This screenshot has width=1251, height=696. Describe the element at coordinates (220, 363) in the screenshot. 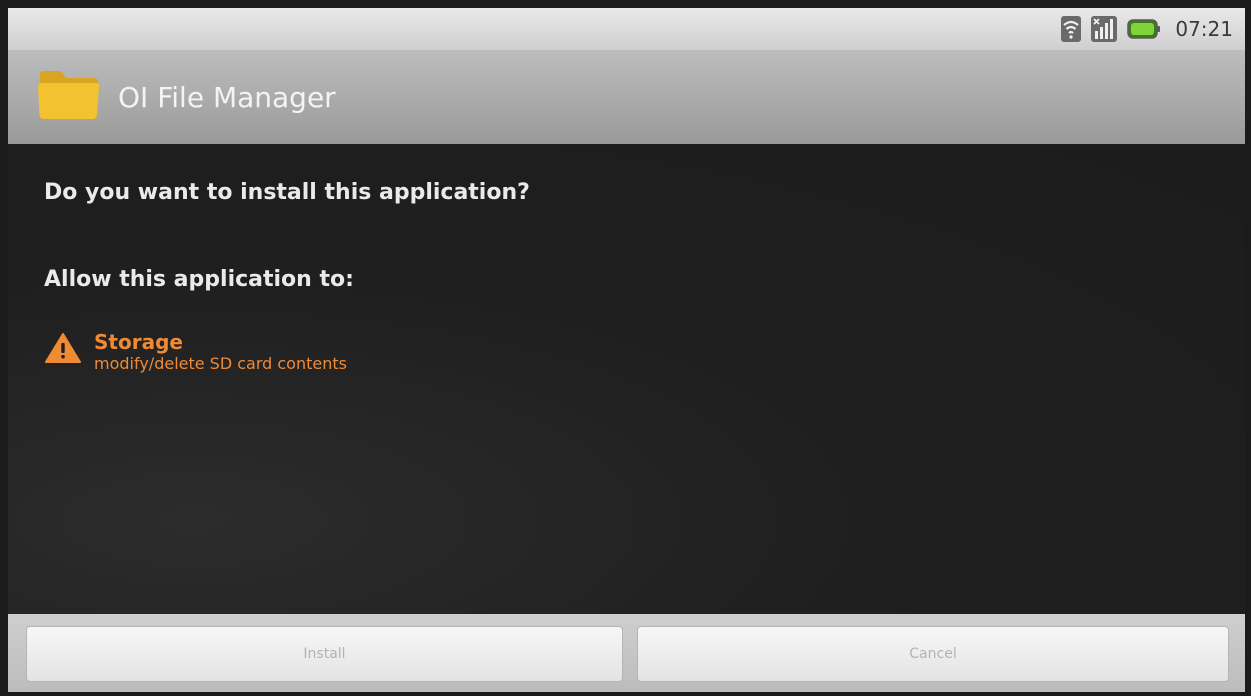

I see `permission-description: modify/delete SD card contents` at that location.